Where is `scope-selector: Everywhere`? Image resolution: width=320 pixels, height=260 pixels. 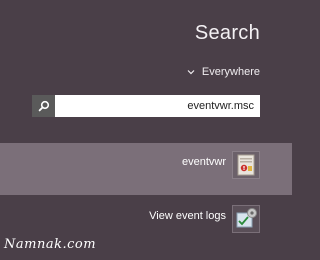
scope-selector: Everywhere is located at coordinates (223, 72).